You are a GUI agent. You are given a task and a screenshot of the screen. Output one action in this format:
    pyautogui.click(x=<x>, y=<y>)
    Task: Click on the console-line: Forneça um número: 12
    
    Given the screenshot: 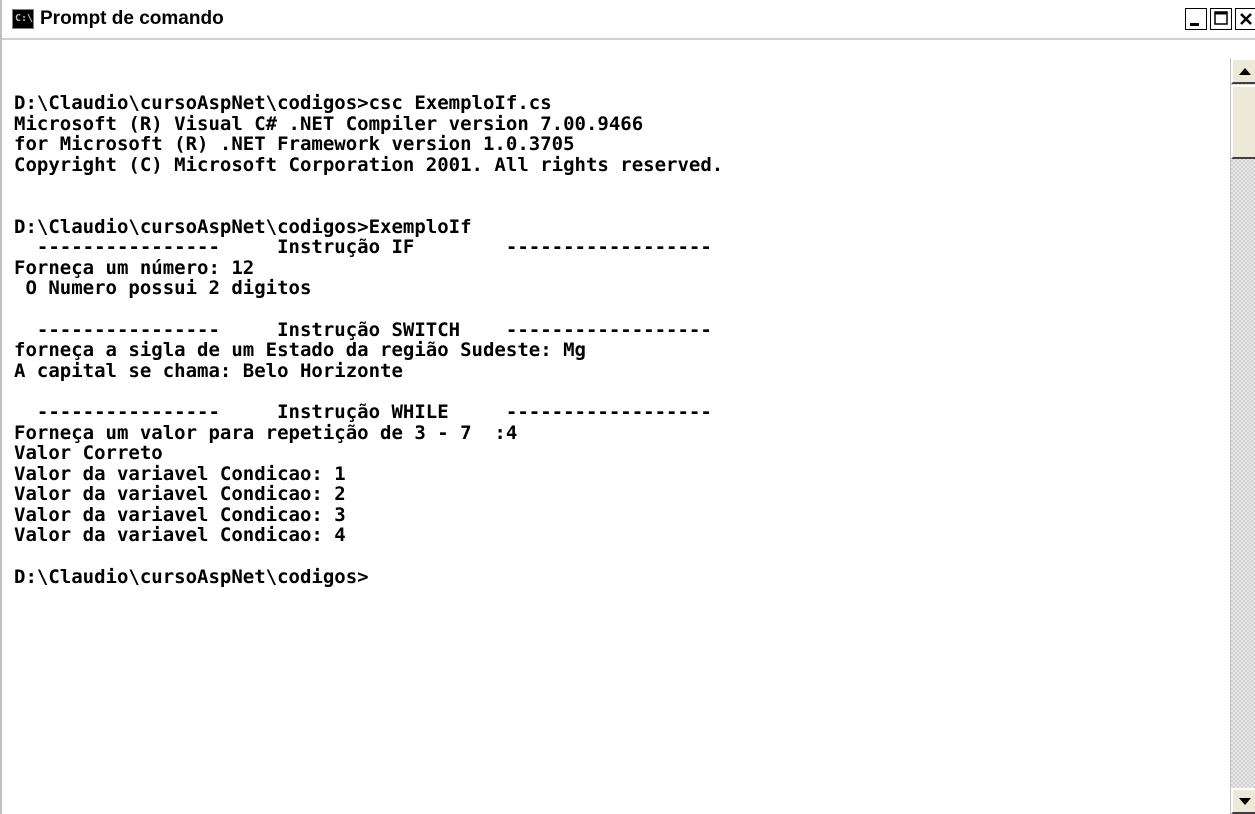 What is the action you would take?
    pyautogui.click(x=134, y=267)
    